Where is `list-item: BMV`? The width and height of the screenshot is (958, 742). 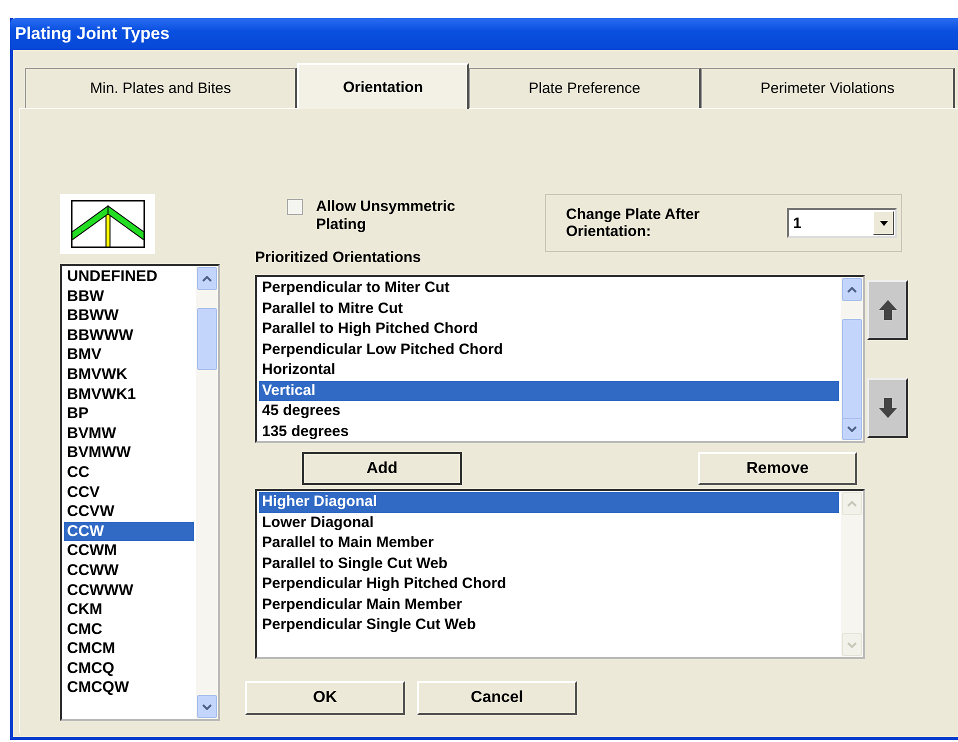 list-item: BMV is located at coordinates (129, 355).